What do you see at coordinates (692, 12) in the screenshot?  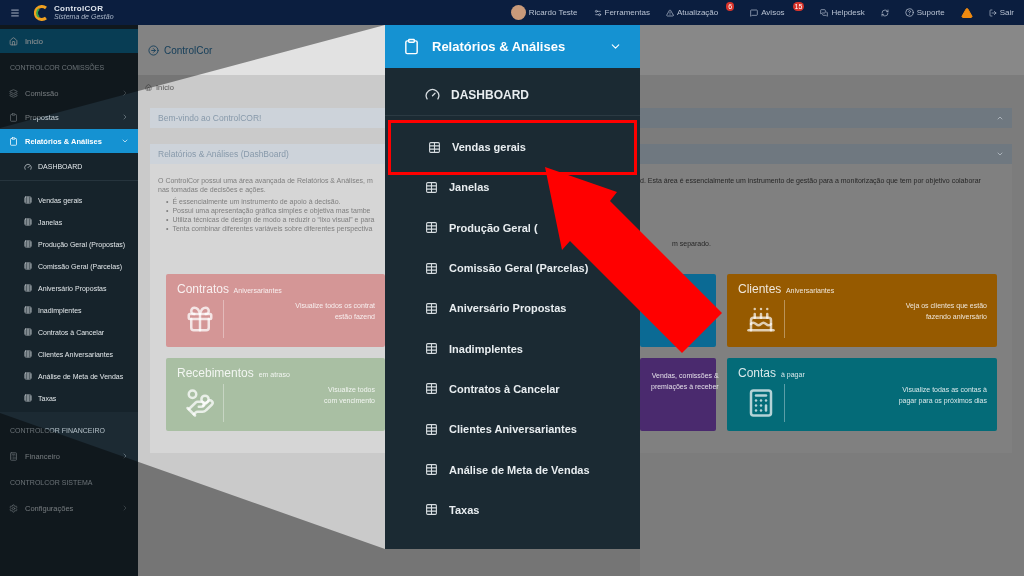 I see `top-link: Atualização` at bounding box center [692, 12].